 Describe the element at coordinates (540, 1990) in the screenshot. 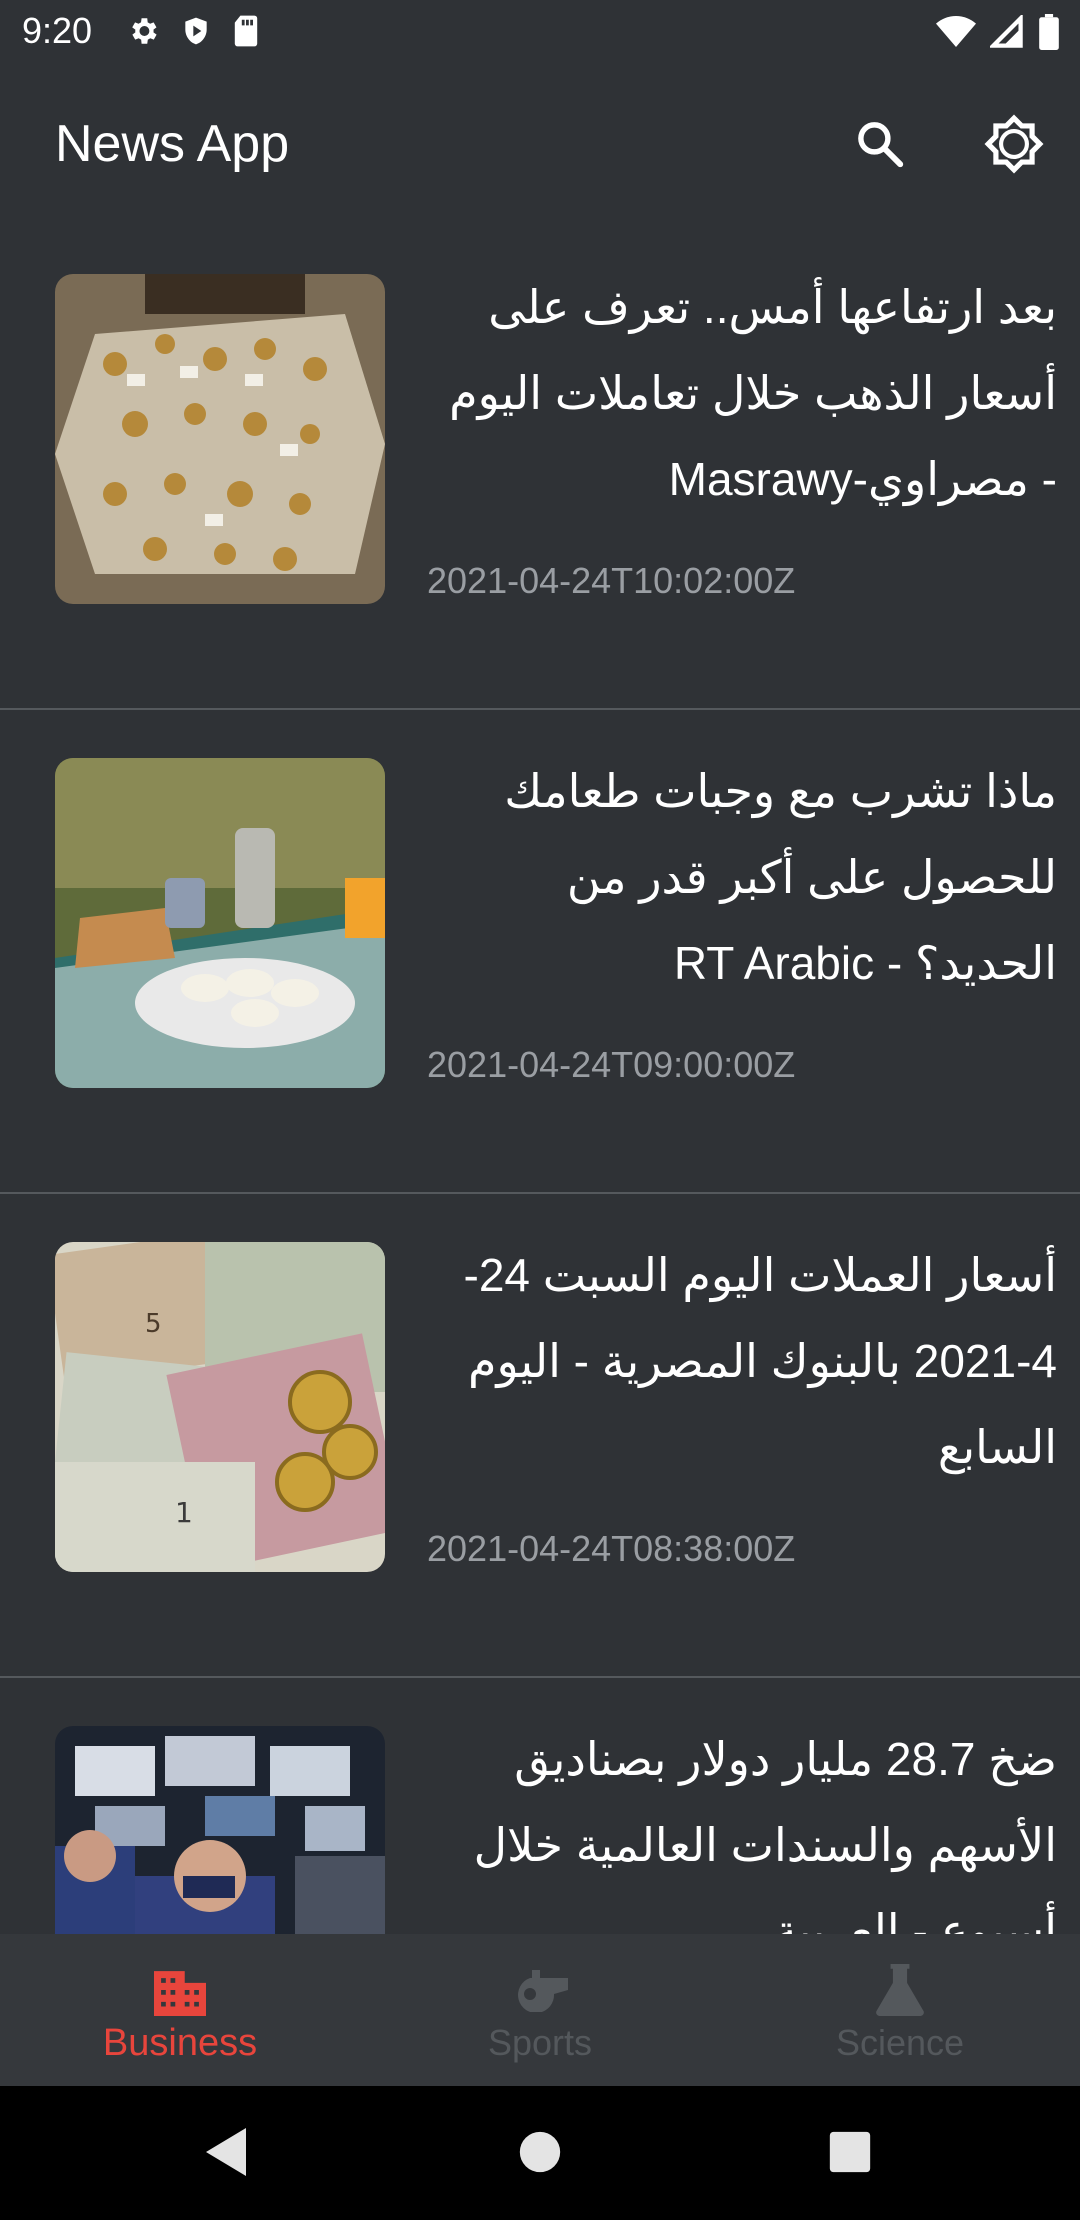

I see `whistle-icon` at that location.